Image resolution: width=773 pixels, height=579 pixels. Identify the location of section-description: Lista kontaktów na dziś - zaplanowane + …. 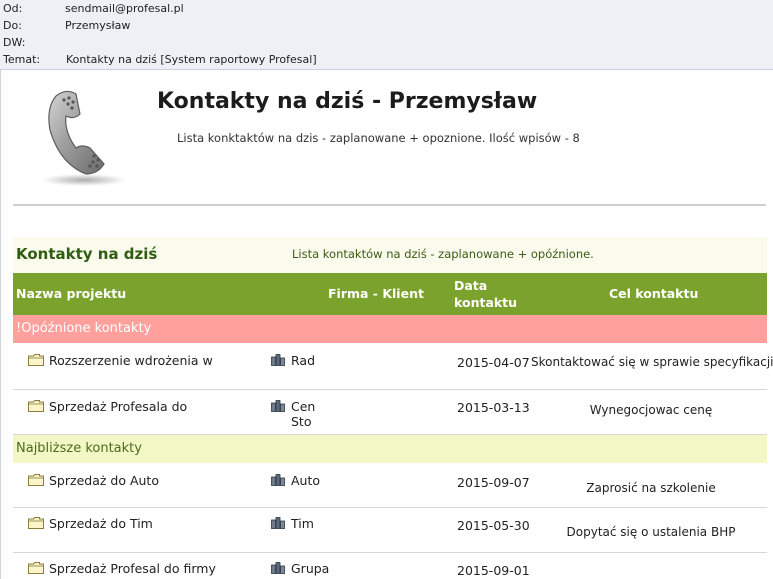
(443, 254).